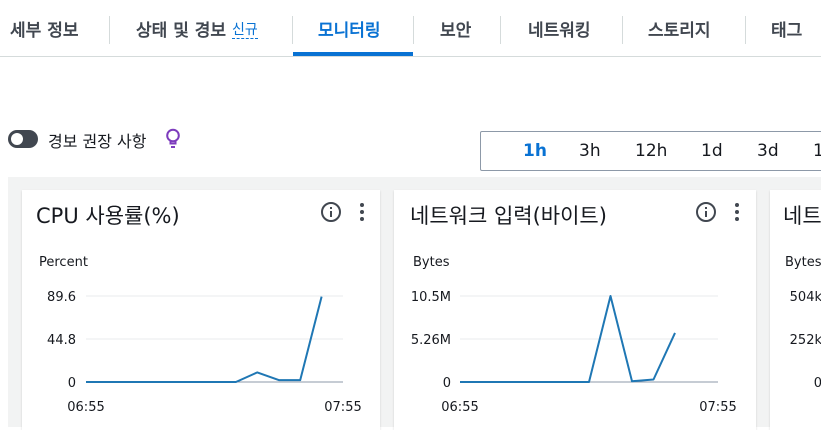  Describe the element at coordinates (768, 151) in the screenshot. I see `range-option-3d: 3d` at that location.